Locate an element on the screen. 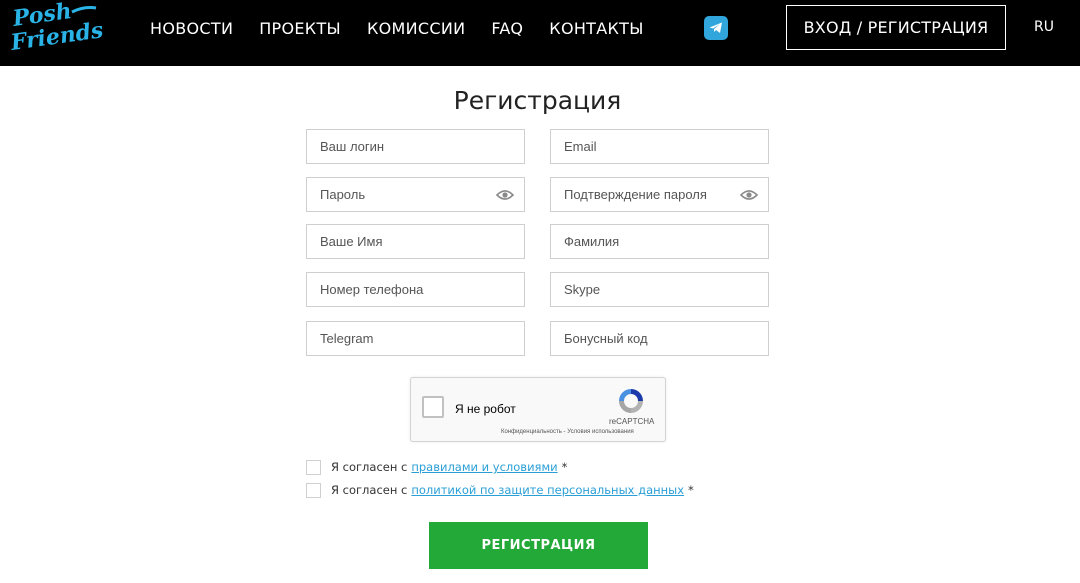 Image resolution: width=1080 pixels, height=583 pixels. terms-text: Я согласен с is located at coordinates (369, 467).